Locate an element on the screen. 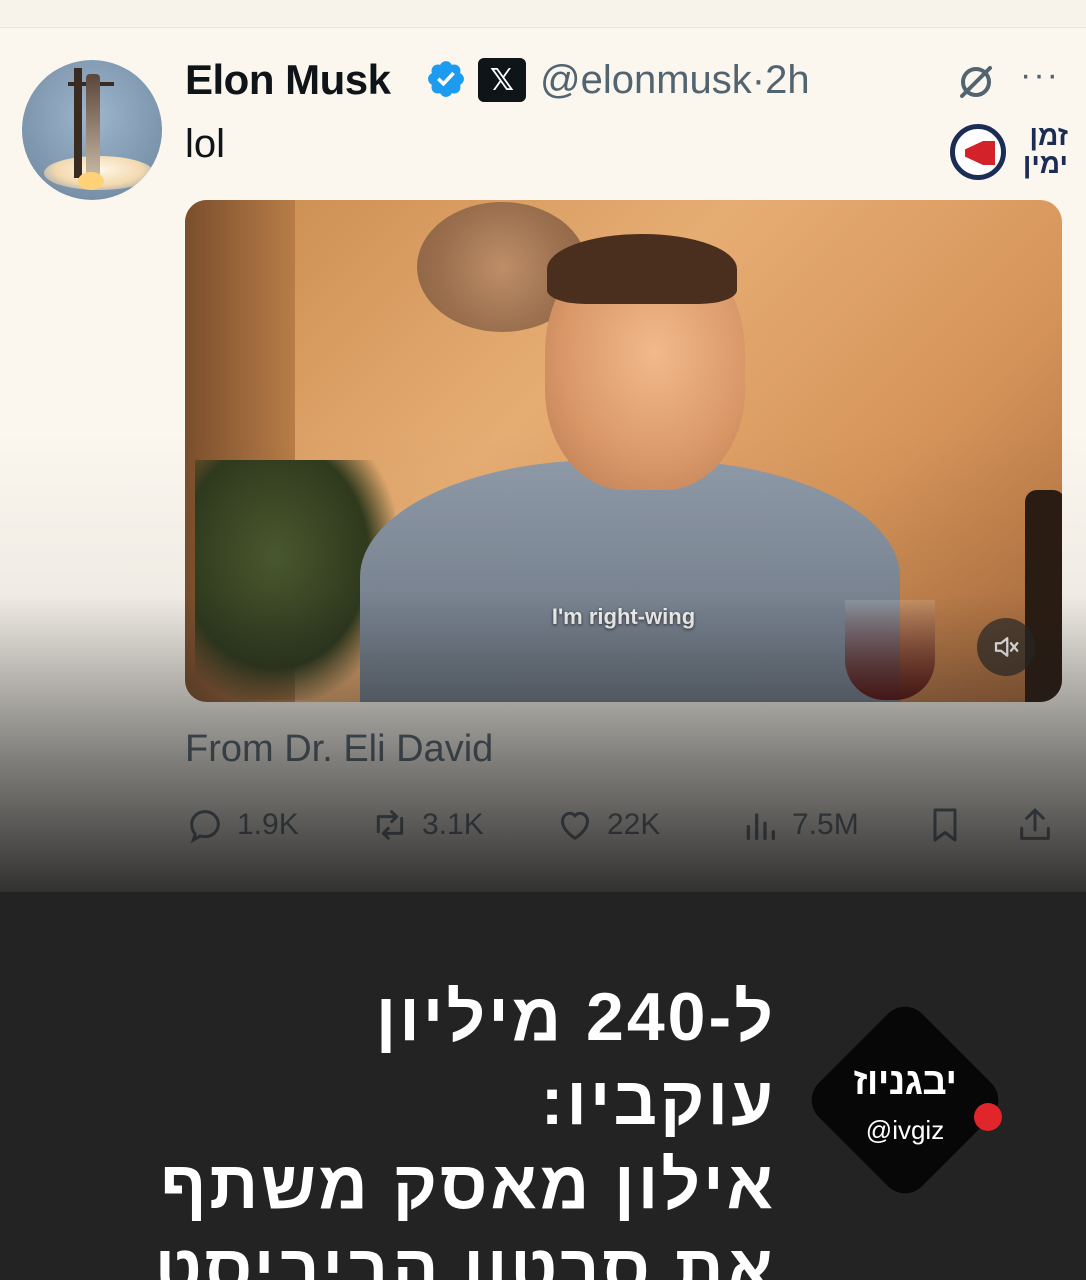 This screenshot has height=1280, width=1086. zman-yamin-text: זמן ימין is located at coordinates (1039, 150).